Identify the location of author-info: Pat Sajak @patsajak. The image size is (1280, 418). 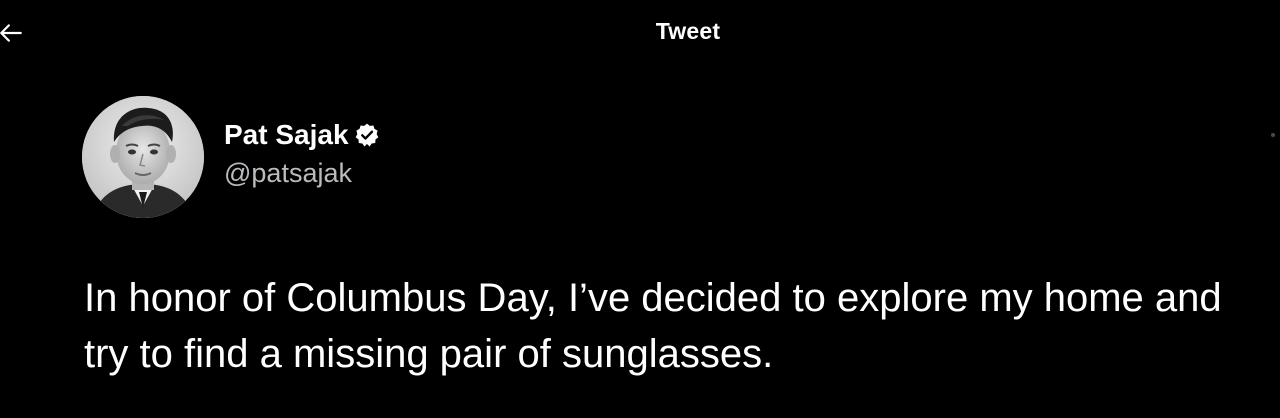
(304, 153).